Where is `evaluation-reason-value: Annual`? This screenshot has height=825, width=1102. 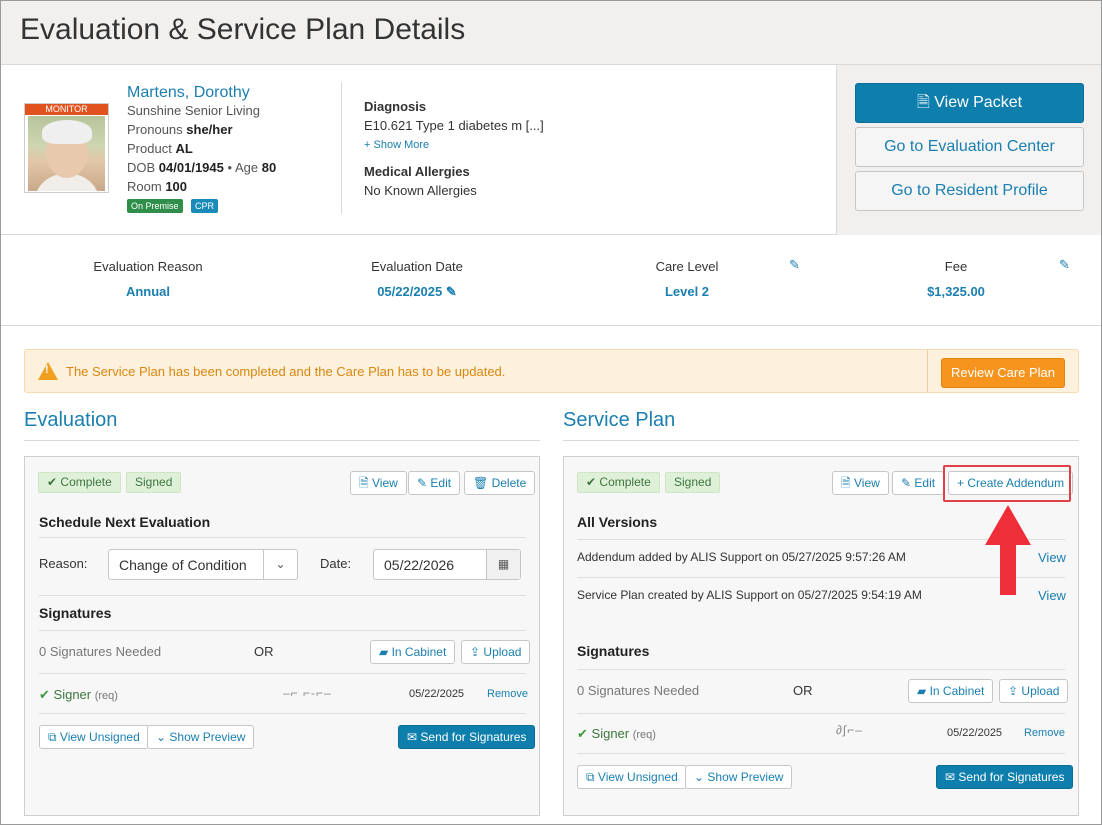
evaluation-reason-value: Annual is located at coordinates (148, 291).